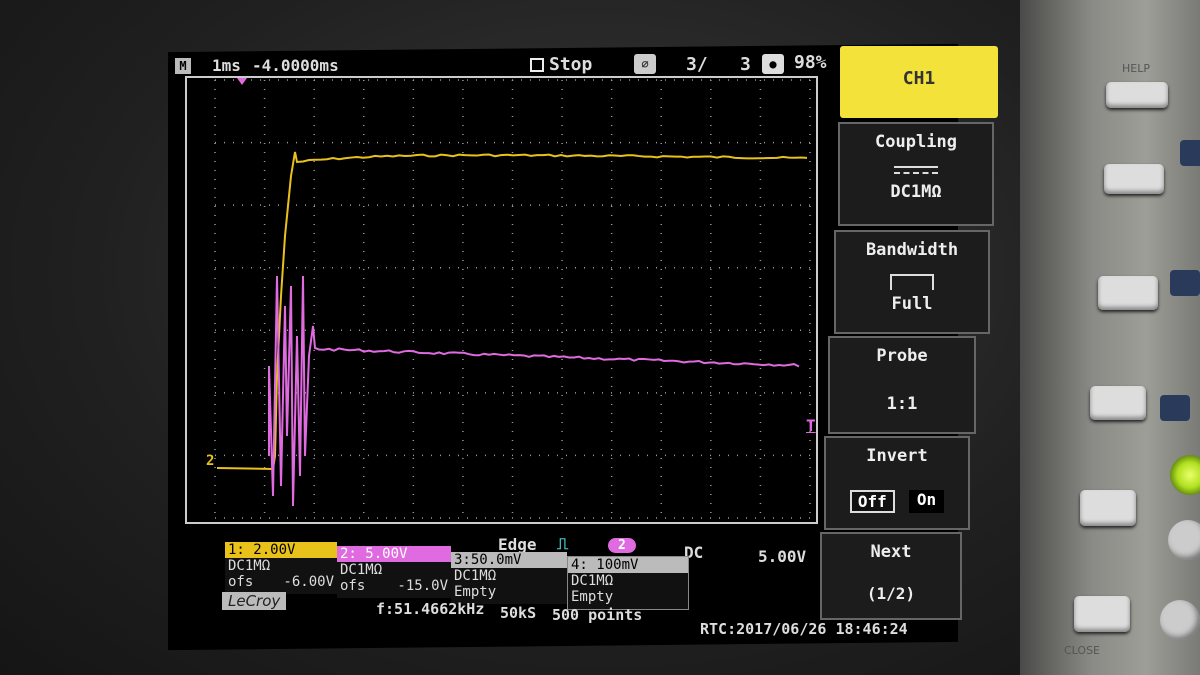  Describe the element at coordinates (183, 66) in the screenshot. I see `mode-icon: M` at that location.